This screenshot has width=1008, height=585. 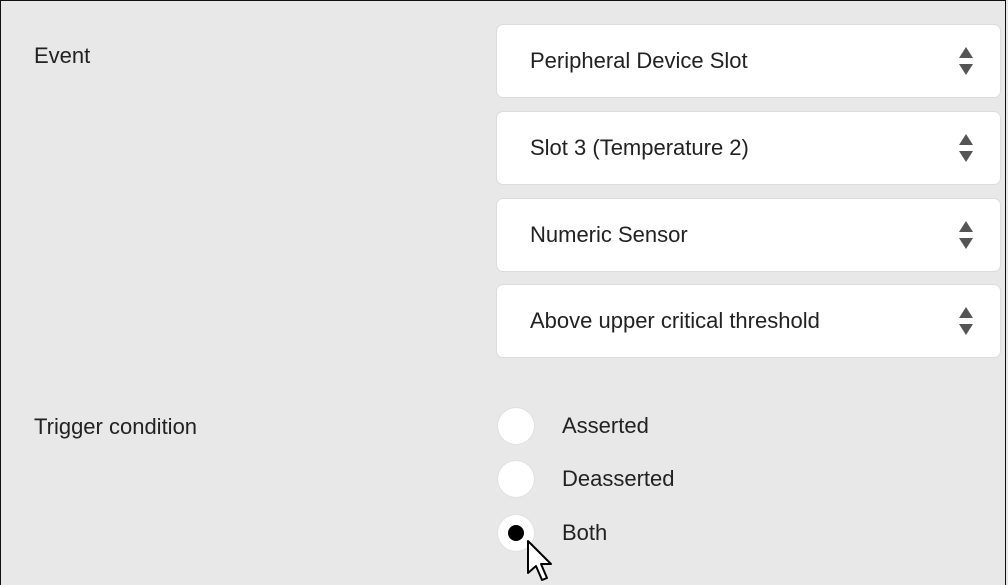 What do you see at coordinates (62, 55) in the screenshot?
I see `event-label: Event` at bounding box center [62, 55].